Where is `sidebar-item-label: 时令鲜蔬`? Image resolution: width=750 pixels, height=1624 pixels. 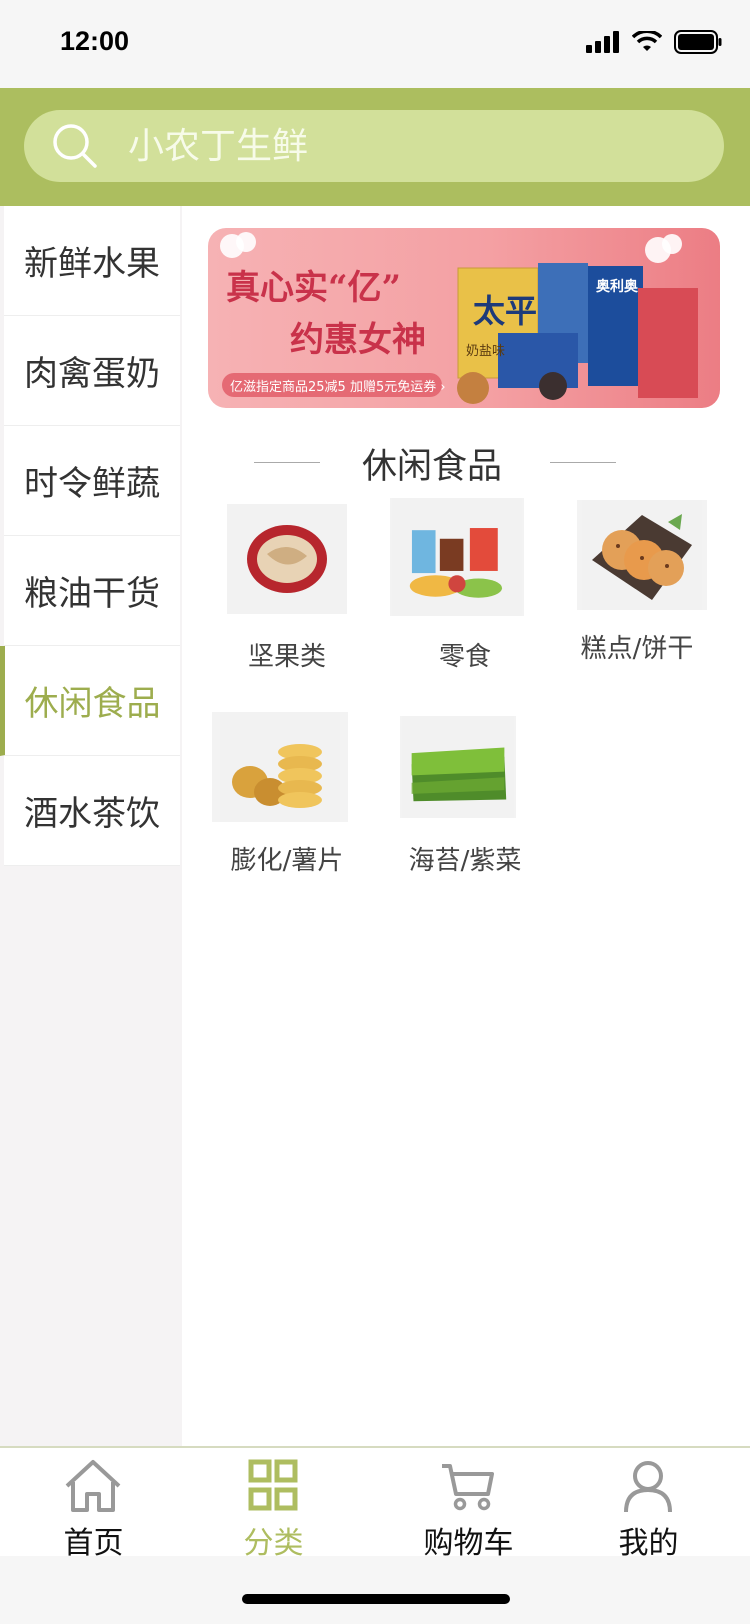 sidebar-item-label: 时令鲜蔬 is located at coordinates (92, 484).